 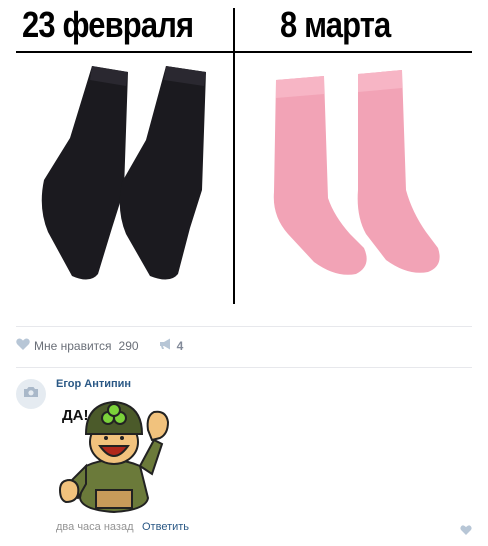 I want to click on reply-button: Ответить, so click(x=165, y=527).